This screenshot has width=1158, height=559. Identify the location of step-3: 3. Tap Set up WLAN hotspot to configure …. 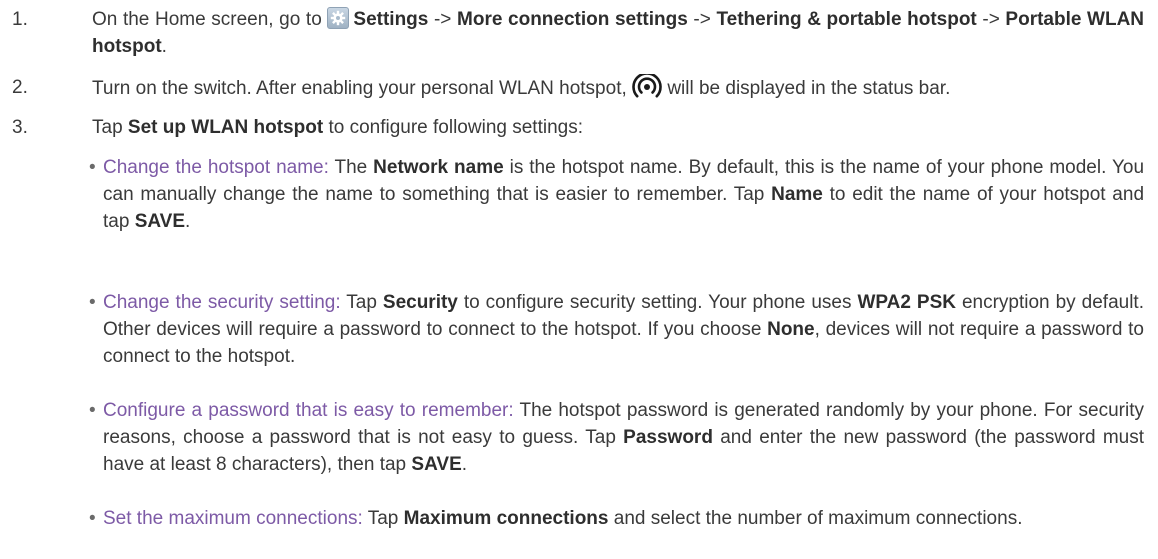
(579, 134).